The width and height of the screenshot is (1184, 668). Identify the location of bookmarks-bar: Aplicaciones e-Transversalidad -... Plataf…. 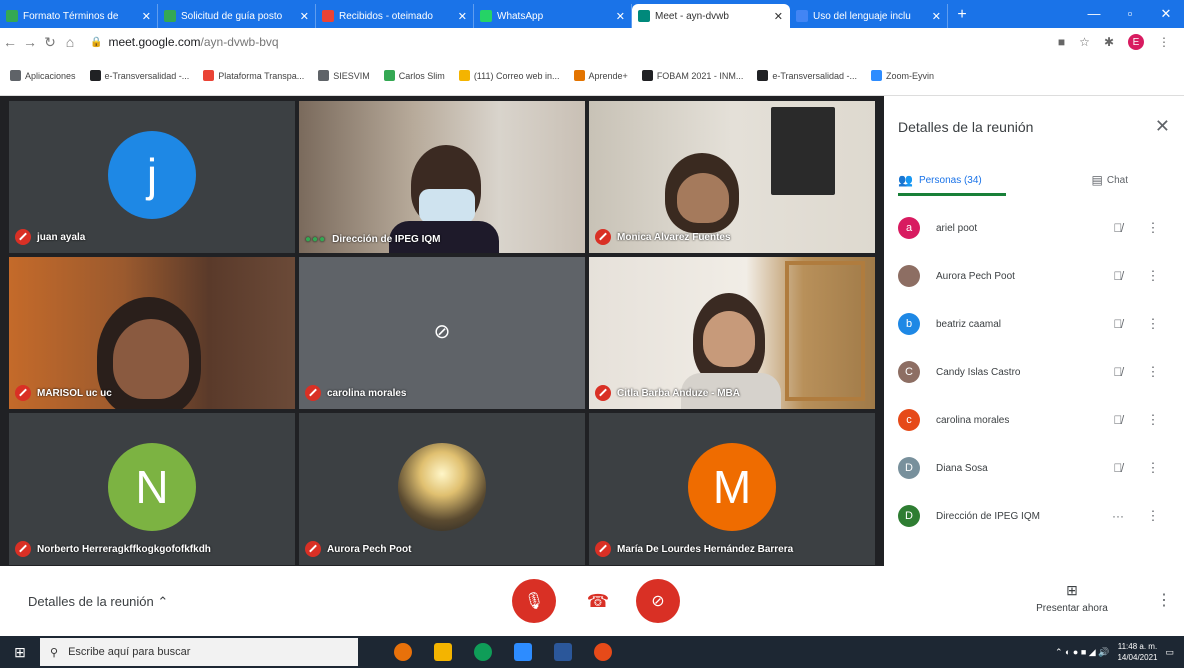
(592, 76).